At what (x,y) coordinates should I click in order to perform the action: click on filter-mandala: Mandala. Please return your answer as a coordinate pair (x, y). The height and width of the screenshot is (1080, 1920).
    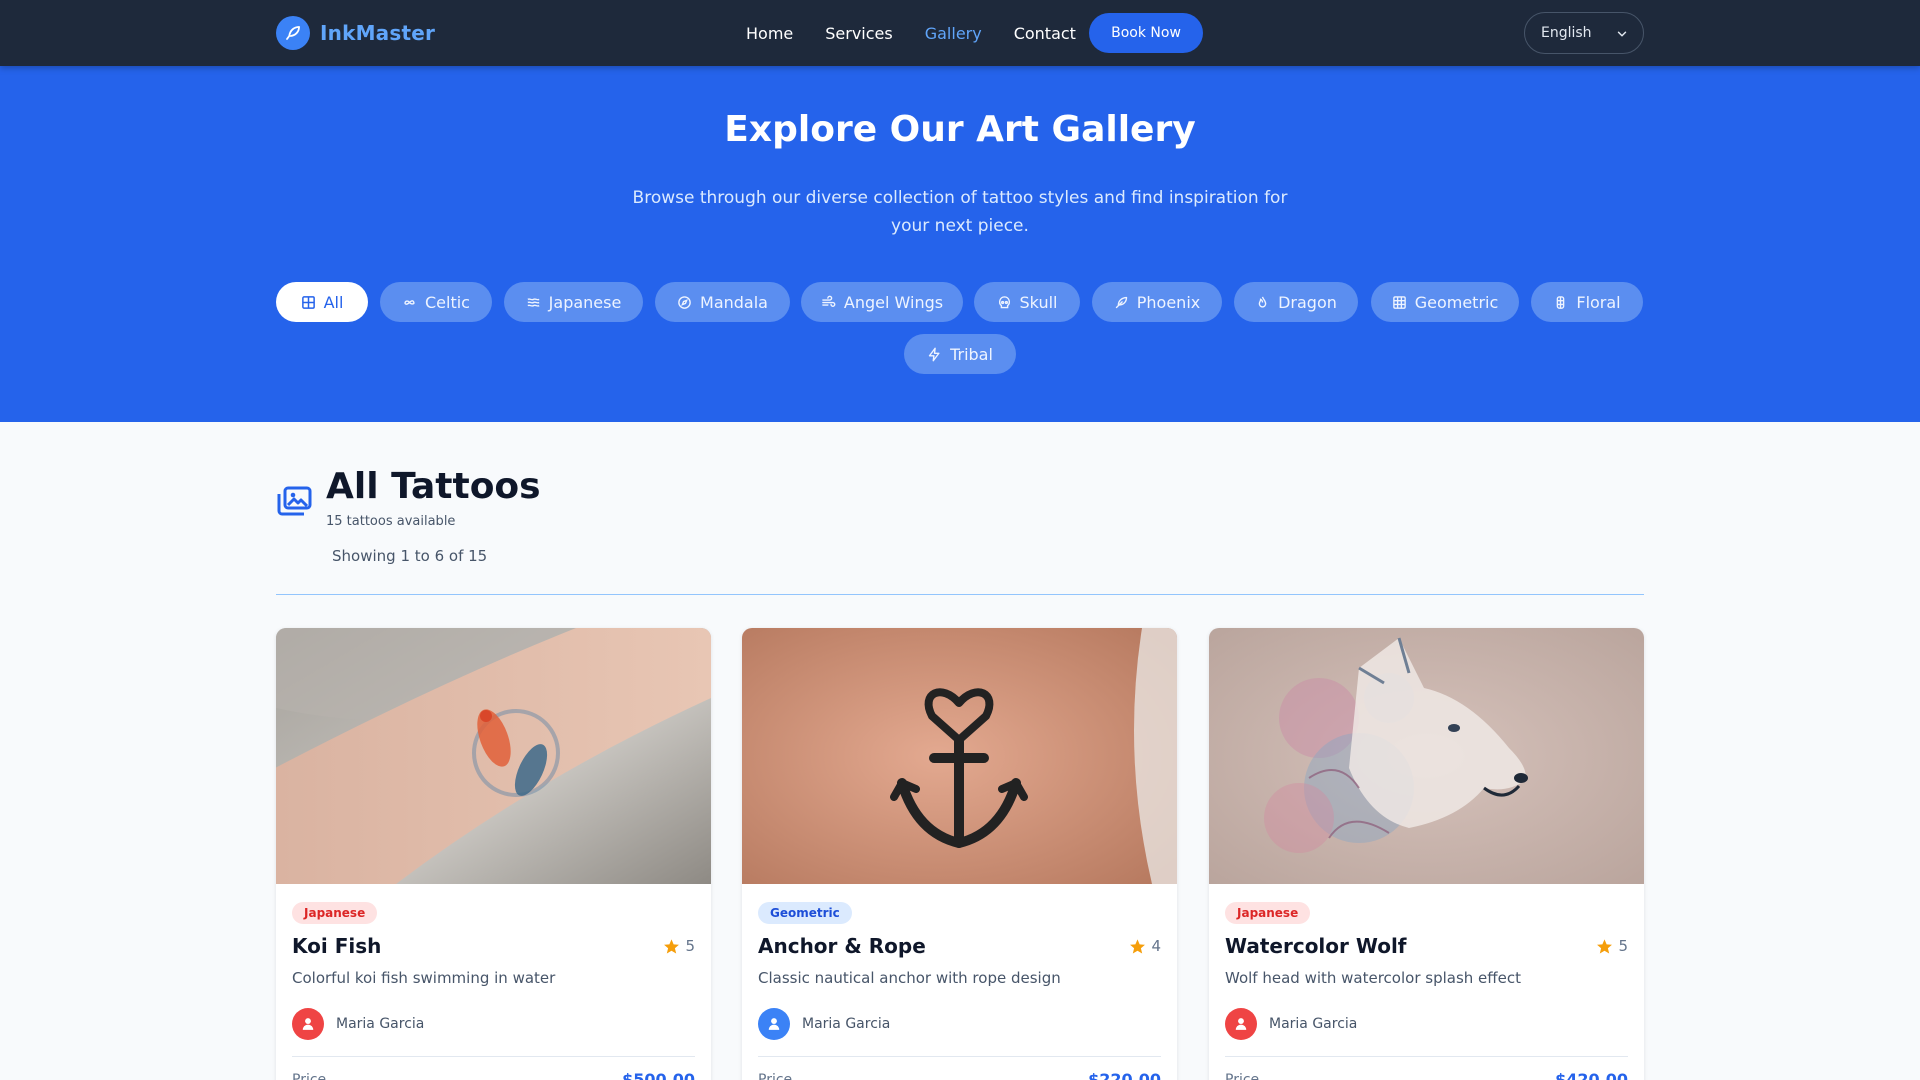
    Looking at the image, I should click on (722, 302).